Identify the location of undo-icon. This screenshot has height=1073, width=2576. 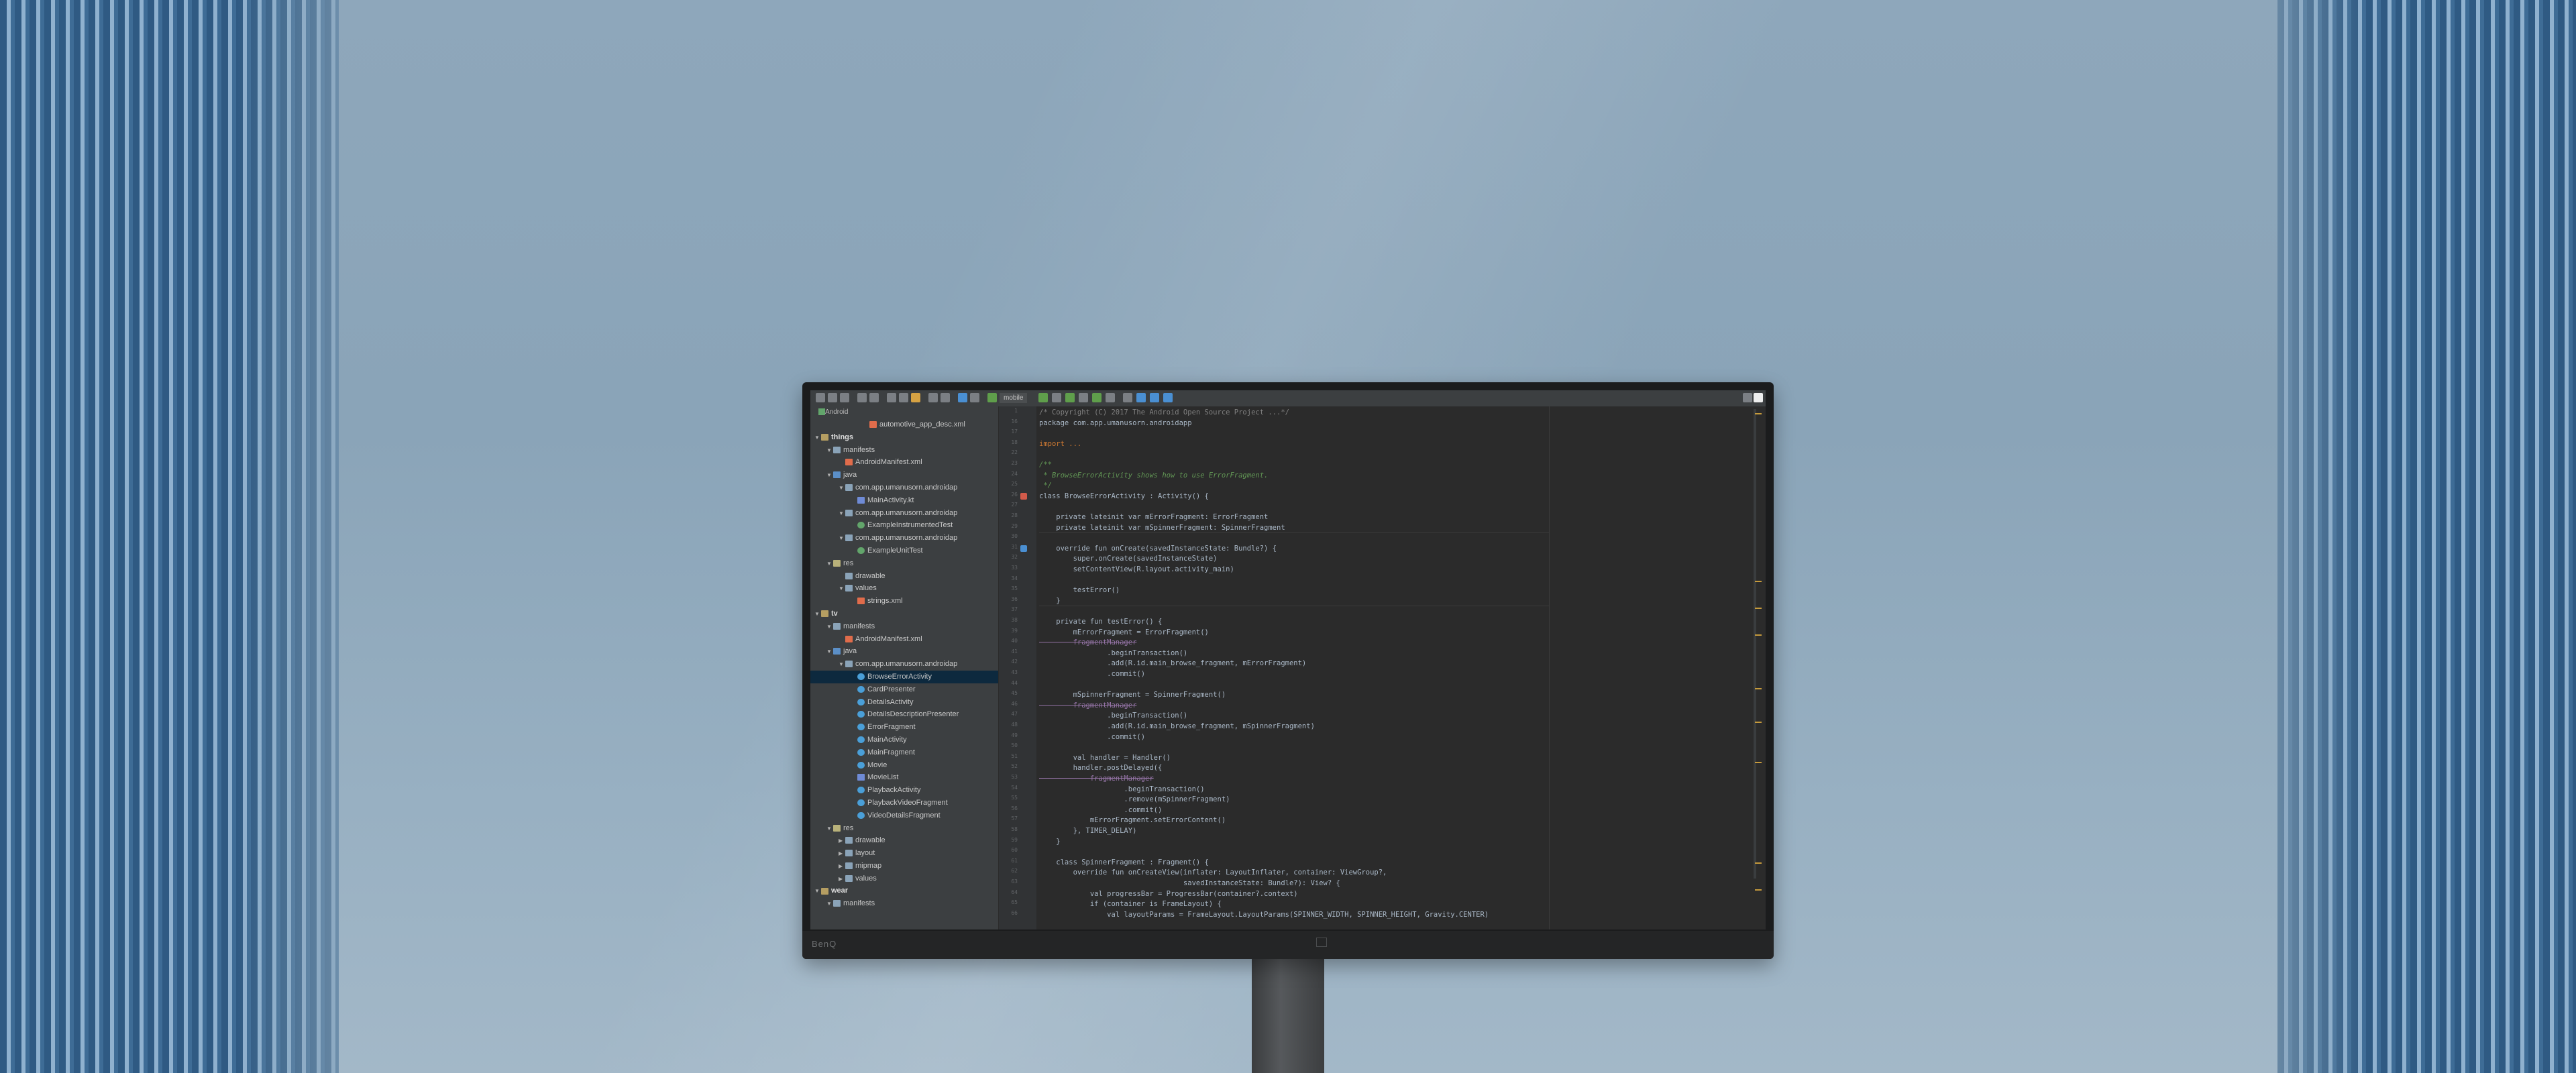
(862, 397).